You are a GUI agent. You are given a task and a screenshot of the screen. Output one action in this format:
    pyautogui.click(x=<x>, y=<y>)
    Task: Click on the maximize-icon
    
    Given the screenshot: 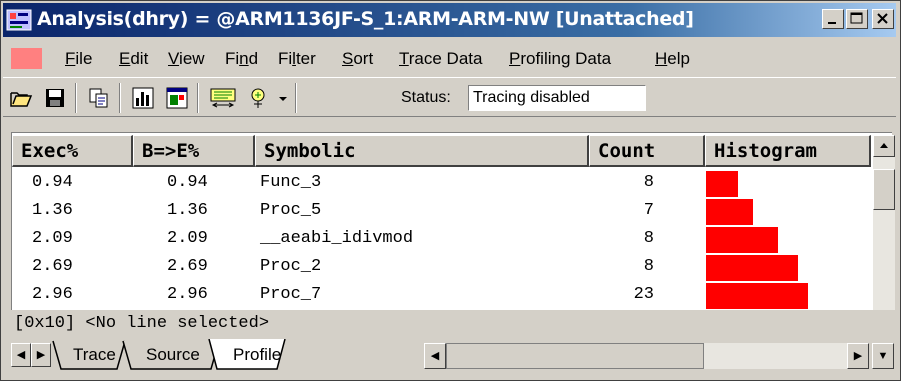 What is the action you would take?
    pyautogui.click(x=856, y=18)
    